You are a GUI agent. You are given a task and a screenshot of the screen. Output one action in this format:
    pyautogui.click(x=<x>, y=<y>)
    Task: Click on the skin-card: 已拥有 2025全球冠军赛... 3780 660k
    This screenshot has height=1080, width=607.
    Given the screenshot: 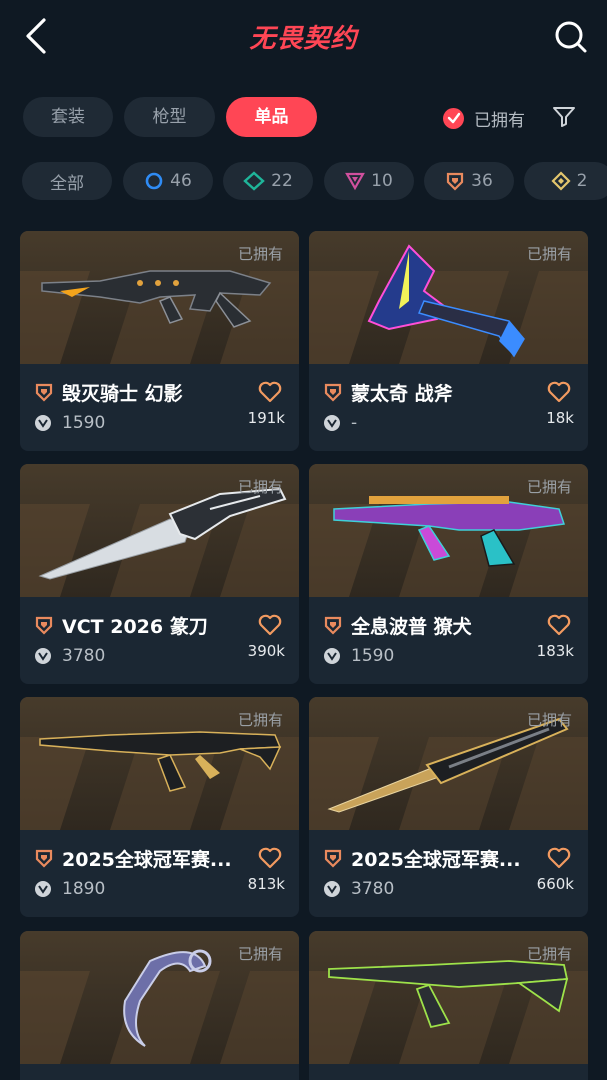 What is the action you would take?
    pyautogui.click(x=448, y=807)
    